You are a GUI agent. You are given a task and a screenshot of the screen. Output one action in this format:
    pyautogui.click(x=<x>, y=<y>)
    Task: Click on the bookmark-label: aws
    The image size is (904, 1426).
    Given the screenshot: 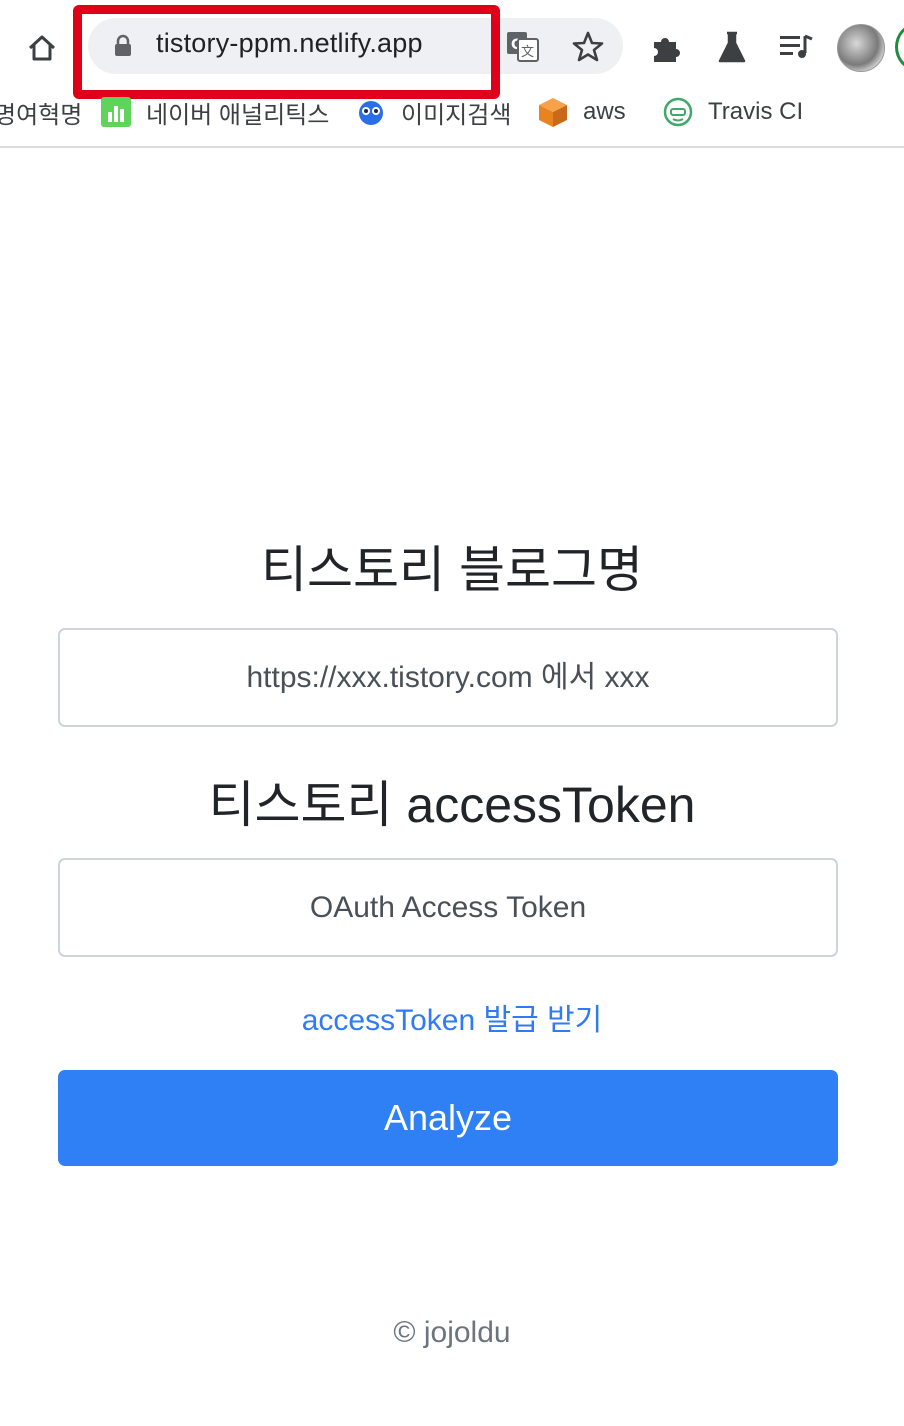 What is the action you would take?
    pyautogui.click(x=604, y=111)
    